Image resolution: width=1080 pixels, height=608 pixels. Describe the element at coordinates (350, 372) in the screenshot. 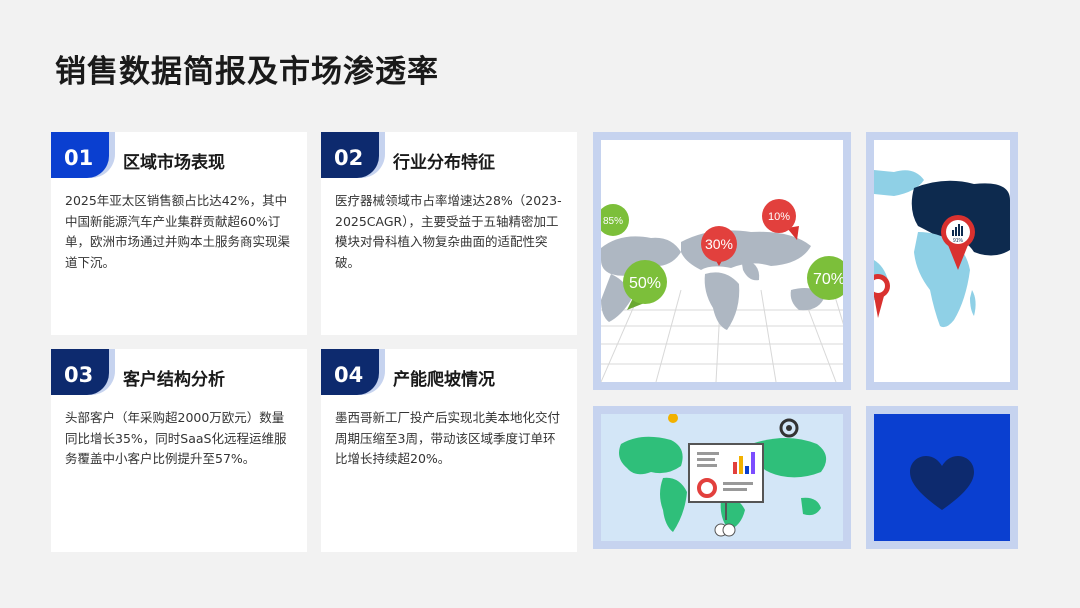

I see `card-number: 04` at that location.